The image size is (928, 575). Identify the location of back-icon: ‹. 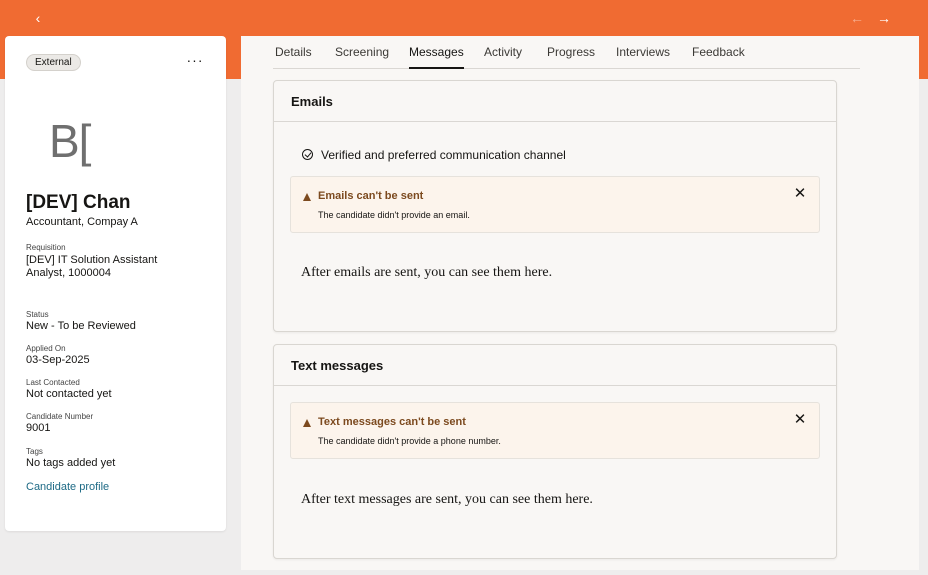
(38, 18).